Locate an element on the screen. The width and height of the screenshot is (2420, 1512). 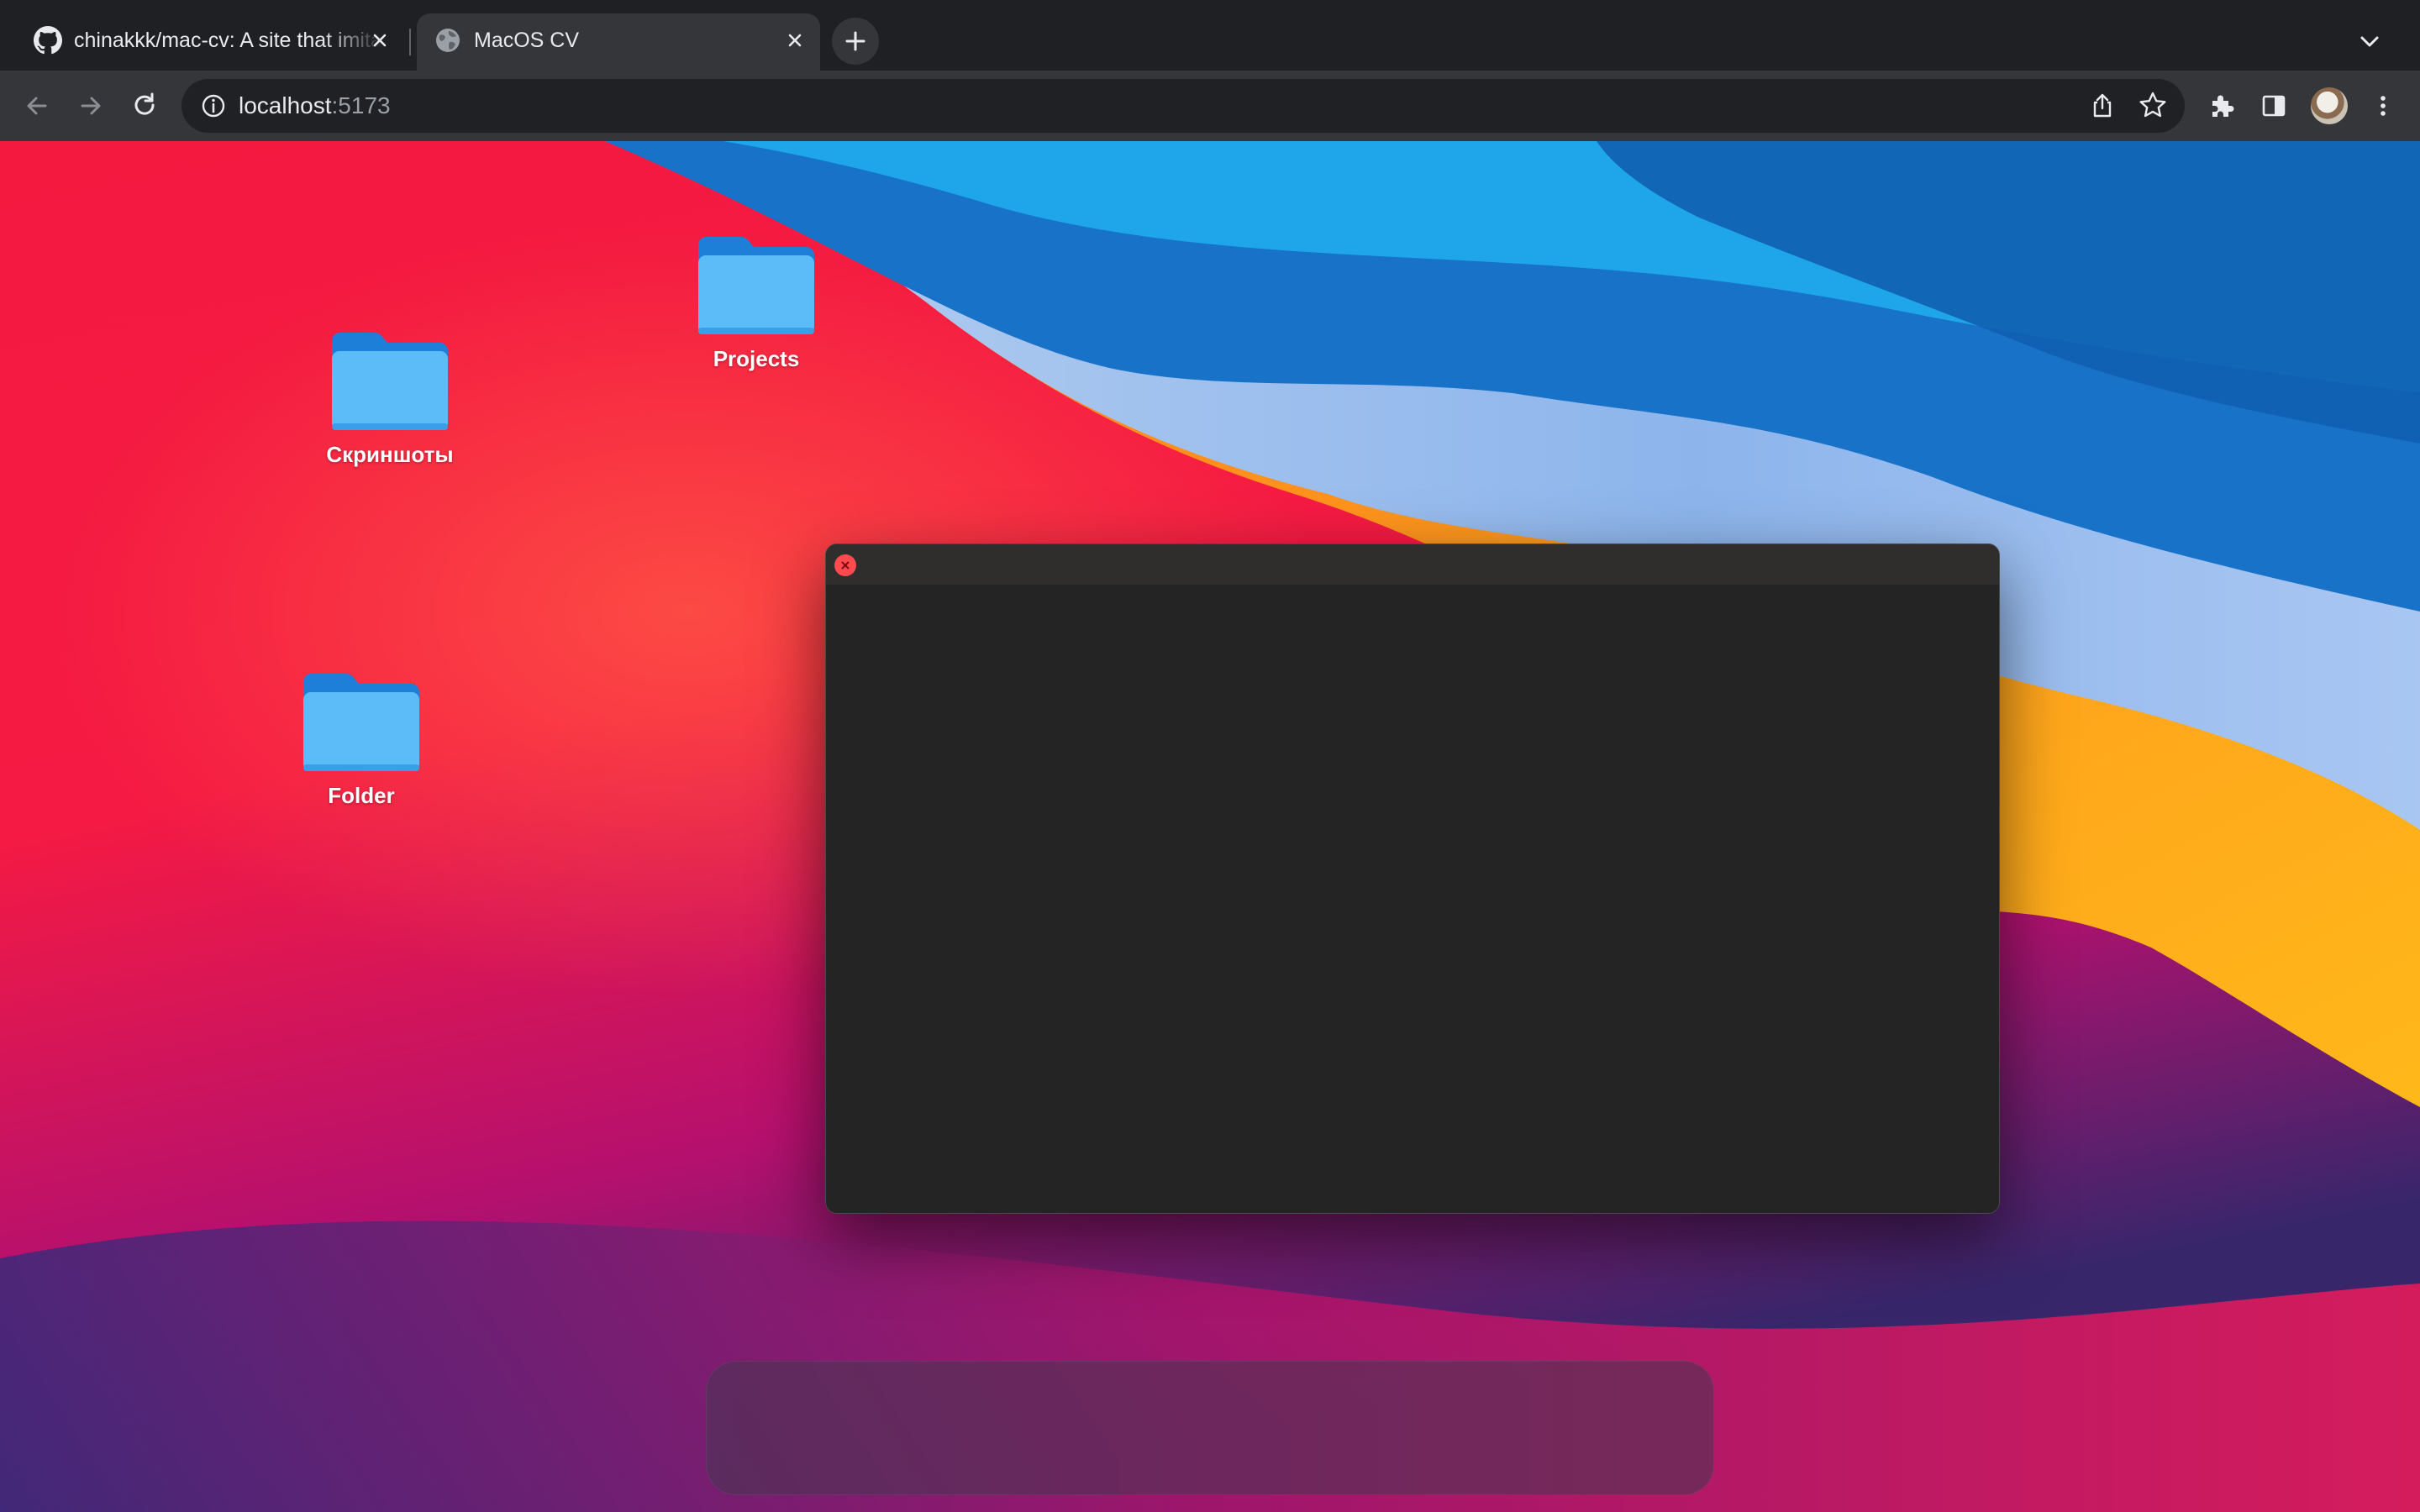
side-panel-icon is located at coordinates (2274, 106).